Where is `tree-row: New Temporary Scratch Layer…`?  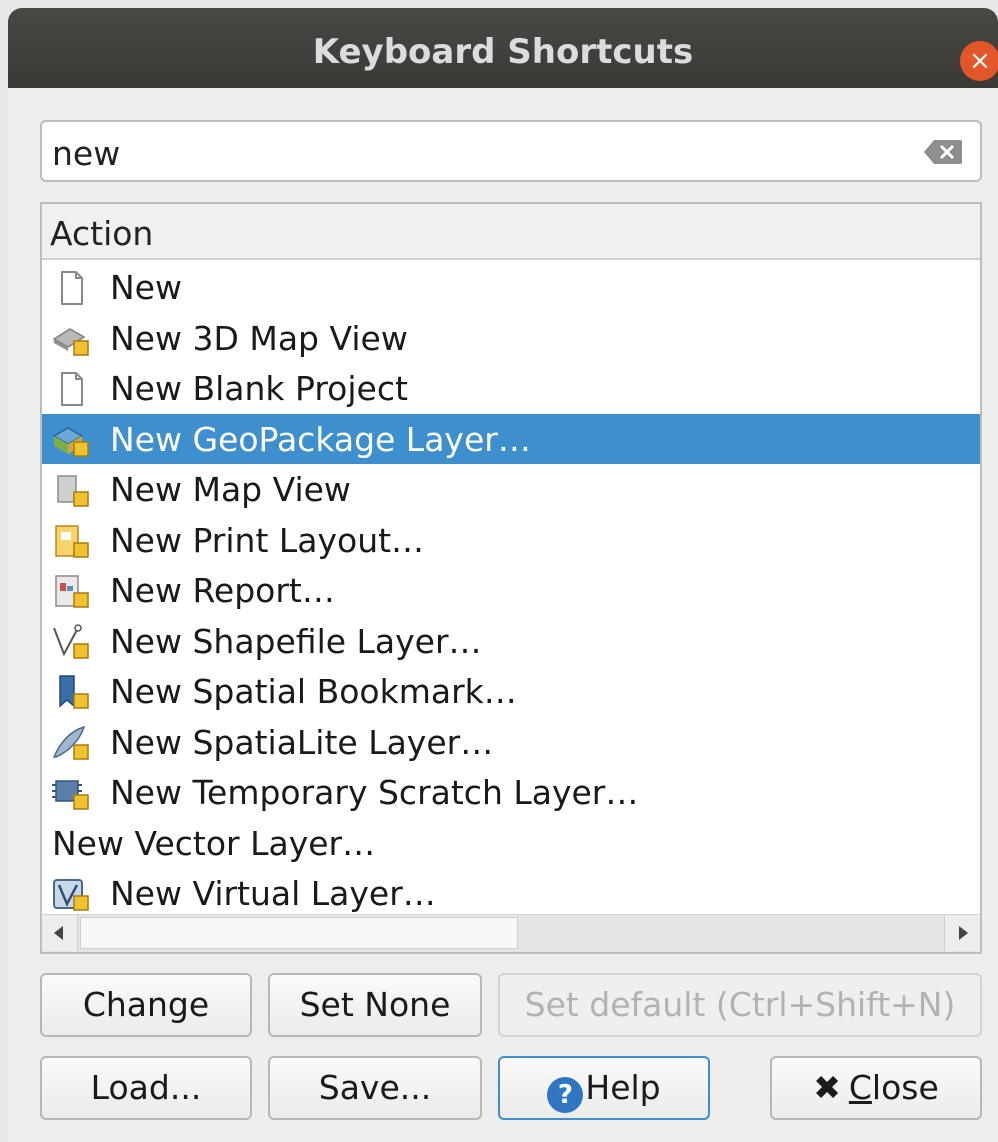 tree-row: New Temporary Scratch Layer… is located at coordinates (511, 792).